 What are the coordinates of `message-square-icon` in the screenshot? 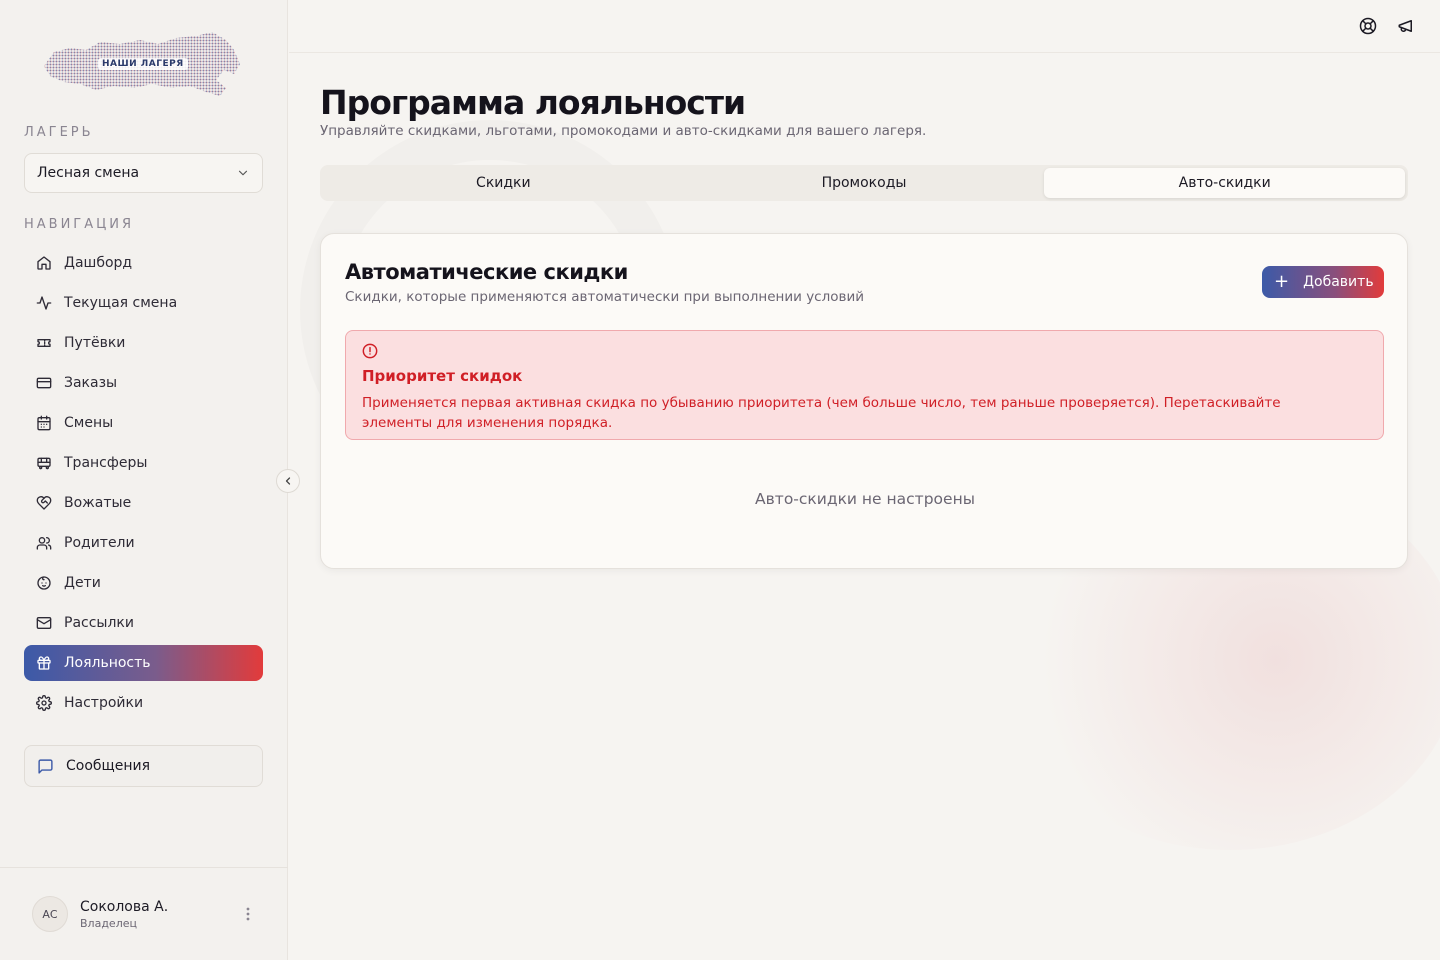 It's located at (45, 766).